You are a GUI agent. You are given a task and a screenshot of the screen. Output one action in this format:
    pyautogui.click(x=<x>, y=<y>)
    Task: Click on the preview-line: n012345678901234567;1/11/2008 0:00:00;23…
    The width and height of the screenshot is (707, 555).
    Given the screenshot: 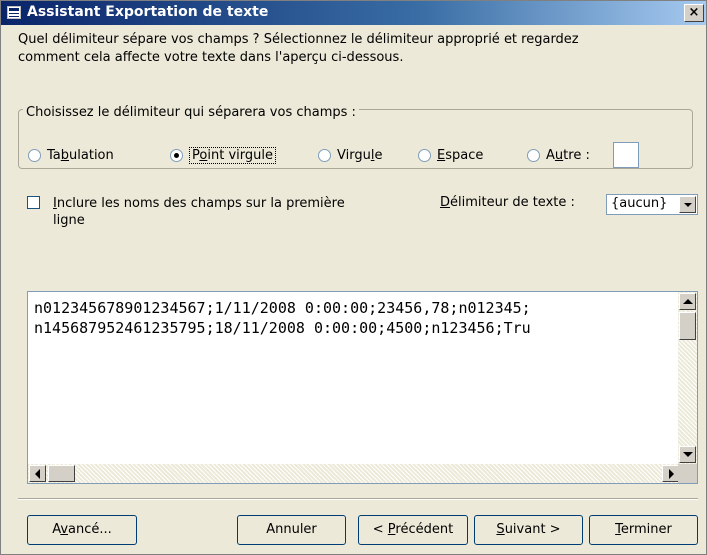 What is the action you would take?
    pyautogui.click(x=282, y=308)
    